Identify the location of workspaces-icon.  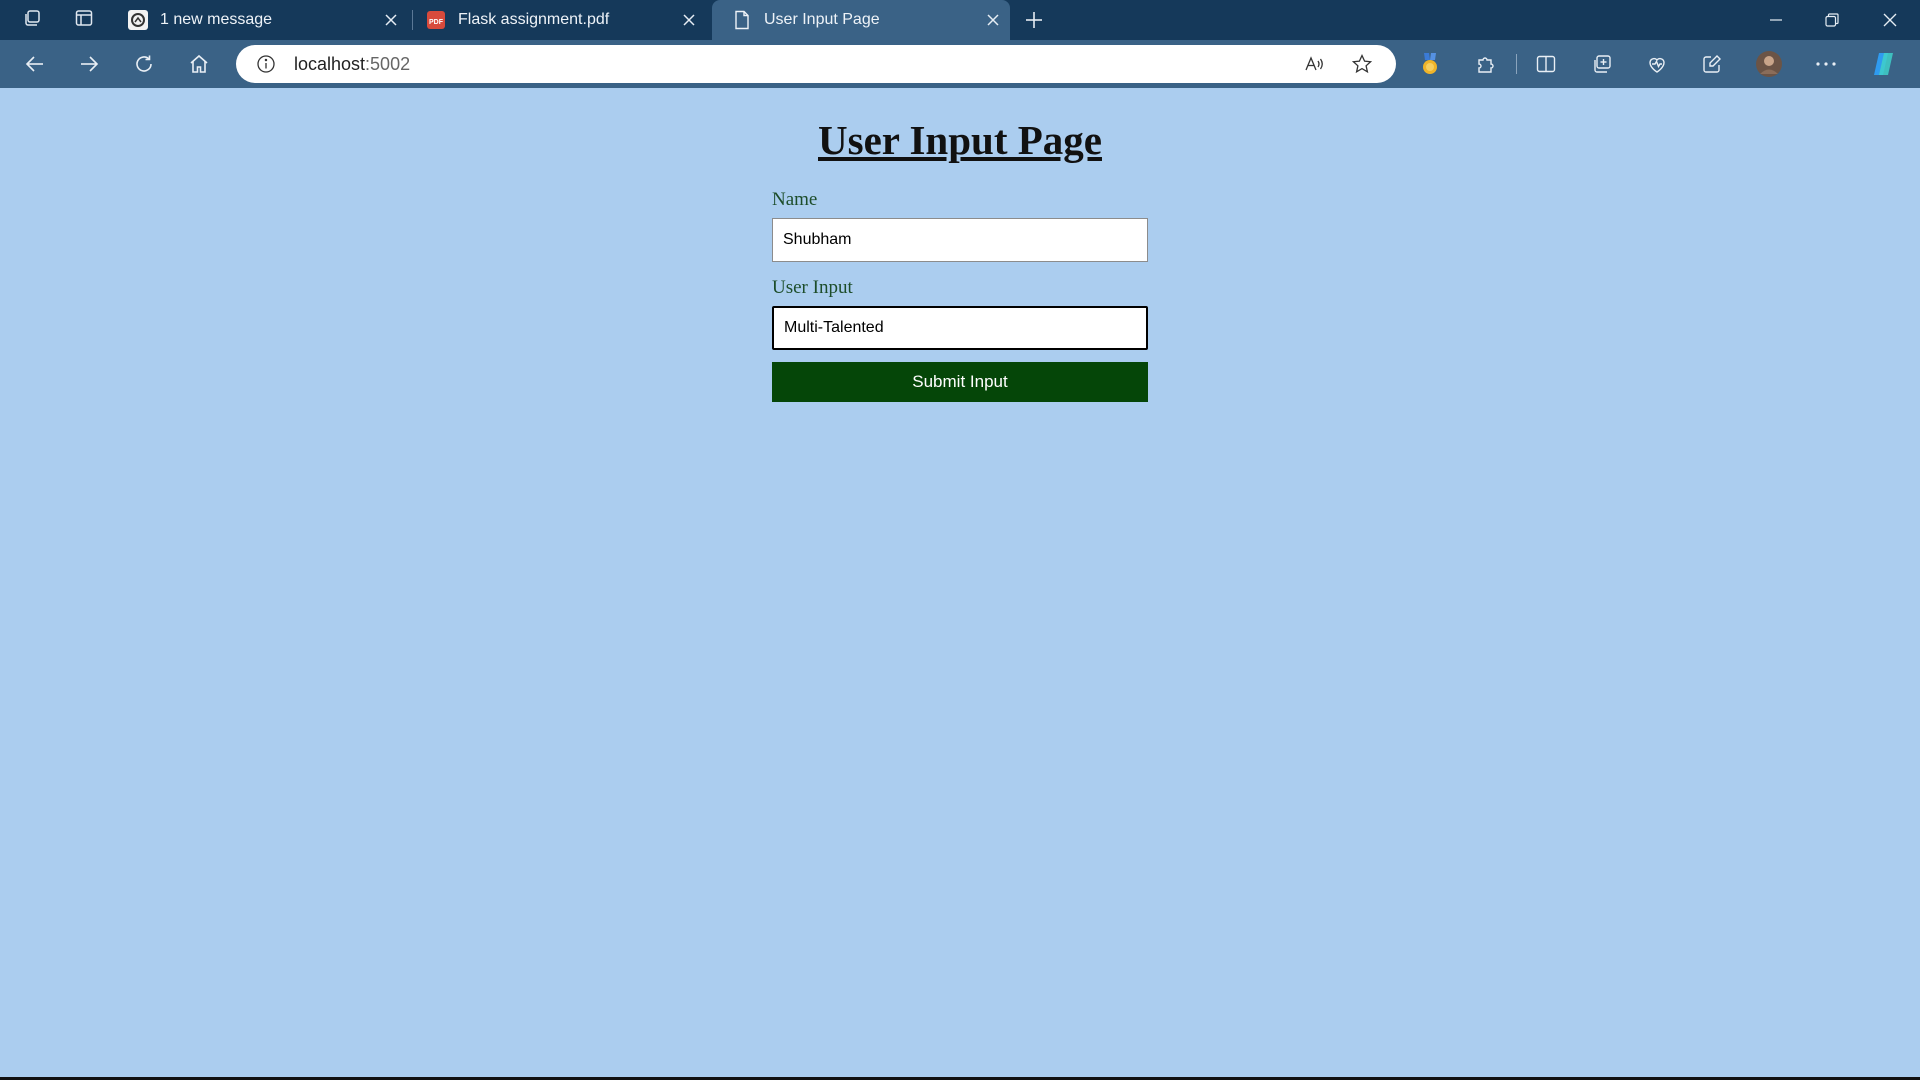
(32, 20).